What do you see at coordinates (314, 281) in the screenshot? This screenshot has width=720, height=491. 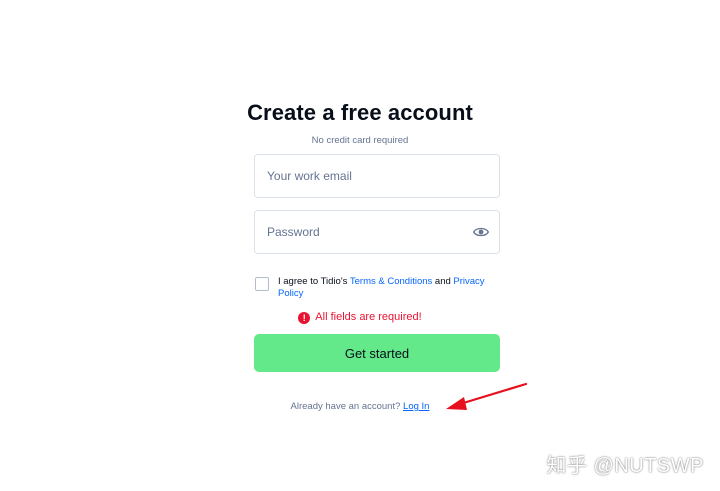 I see `terms-prefix: I agree to Tidio's` at bounding box center [314, 281].